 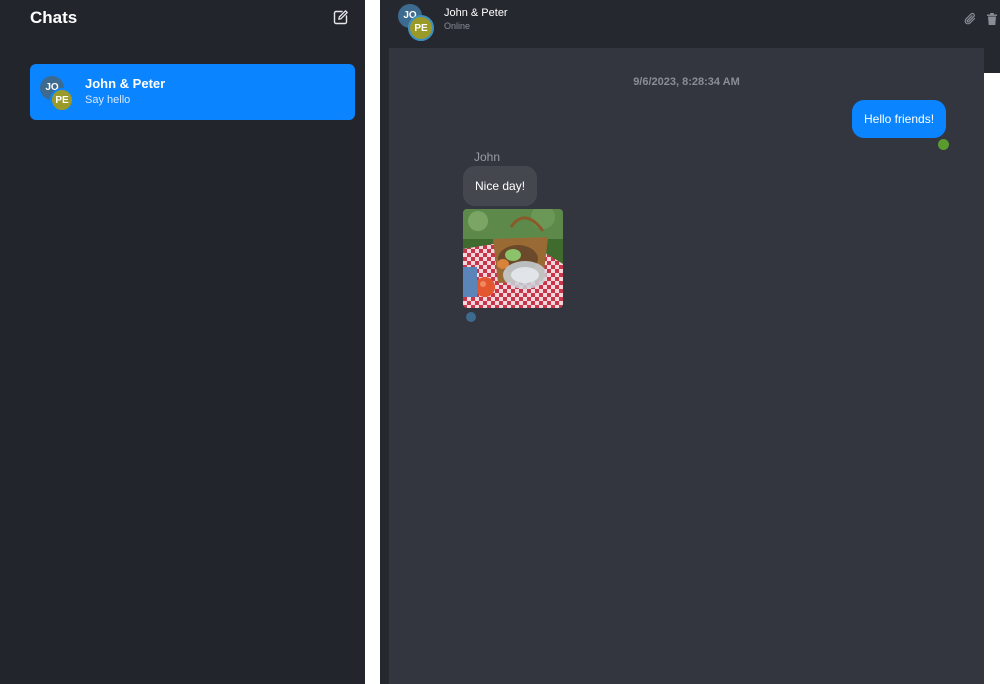 I want to click on compose-button, so click(x=341, y=17).